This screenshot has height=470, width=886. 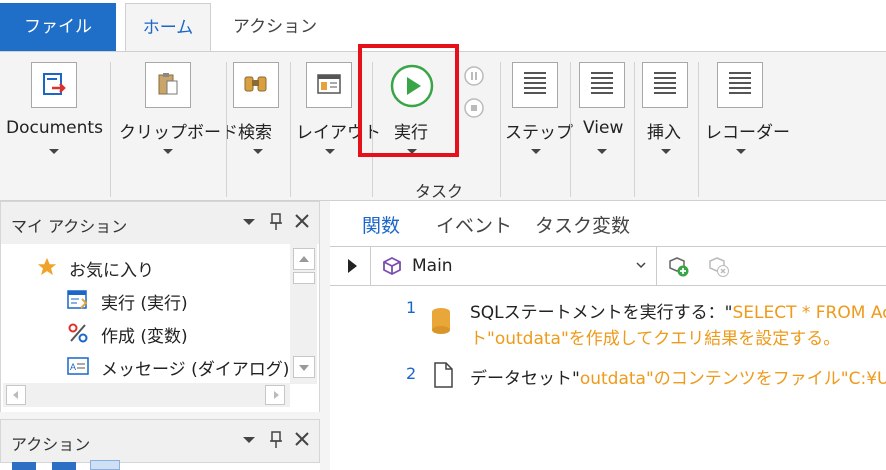 I want to click on play-small-icon, so click(x=352, y=266).